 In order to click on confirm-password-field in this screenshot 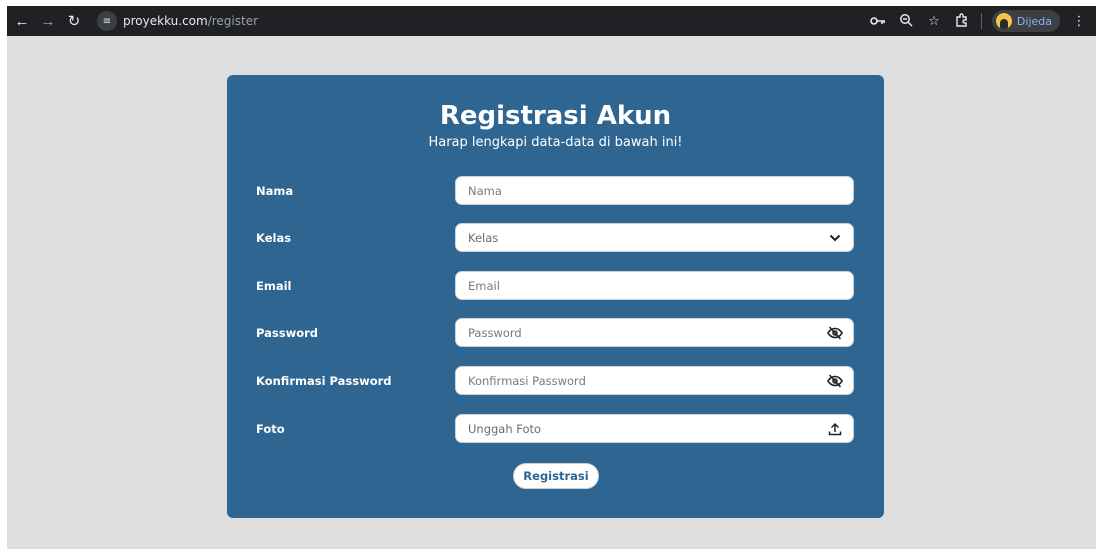, I will do `click(654, 380)`.